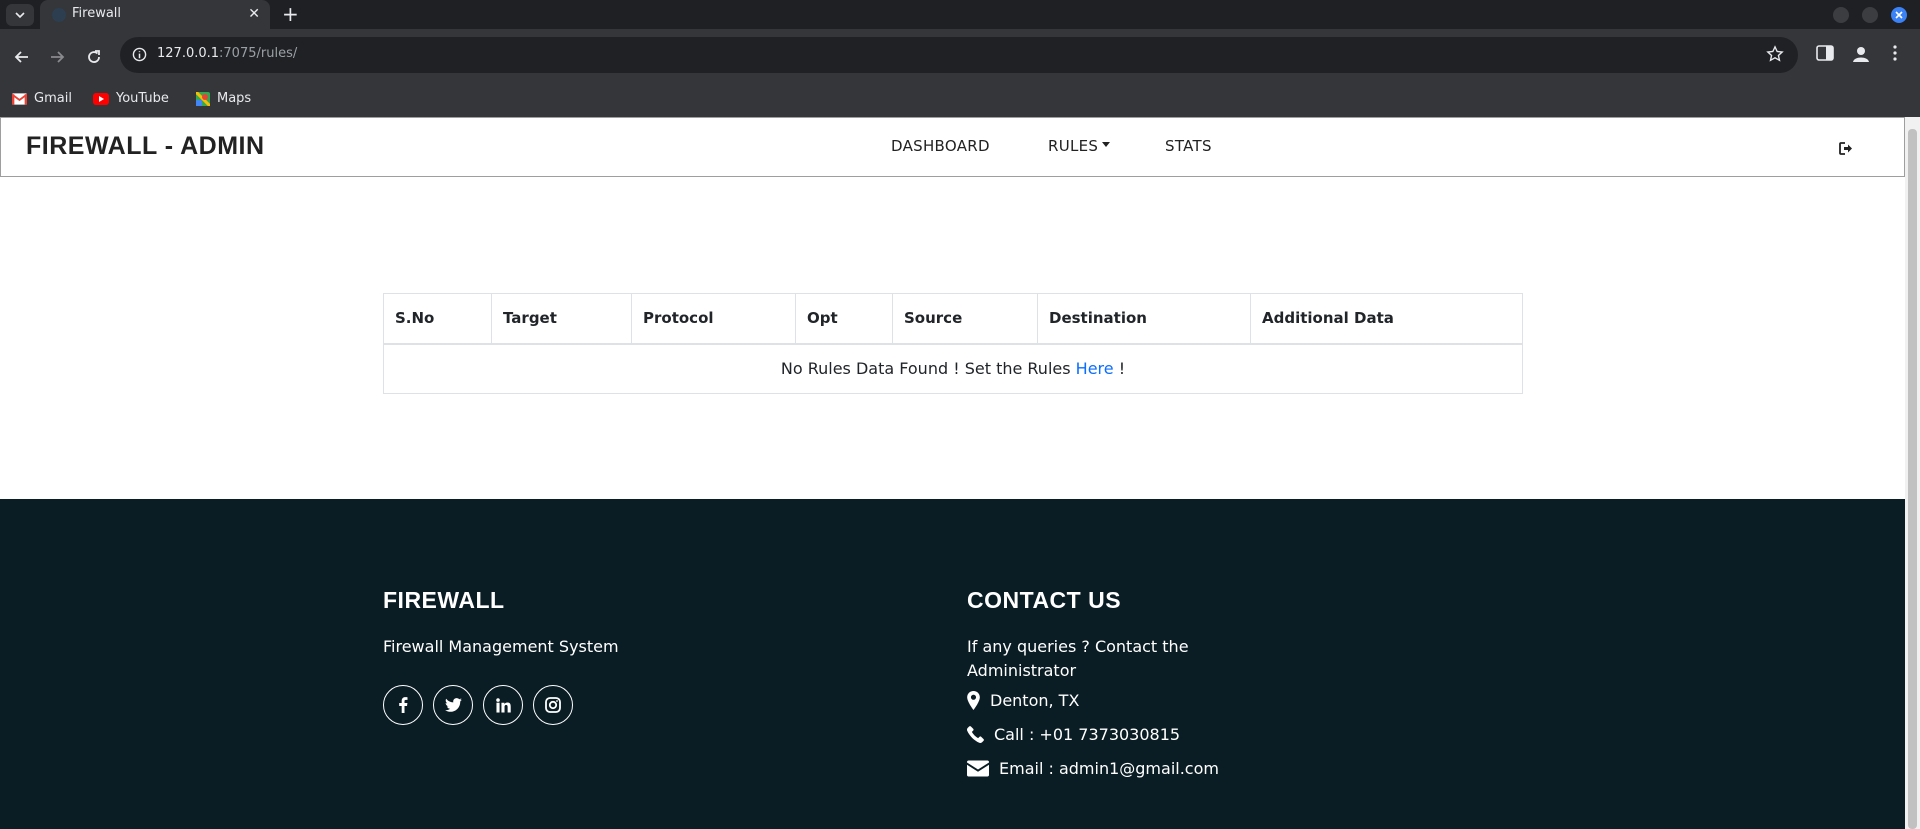  Describe the element at coordinates (973, 700) in the screenshot. I see `location-pin-icon` at that location.